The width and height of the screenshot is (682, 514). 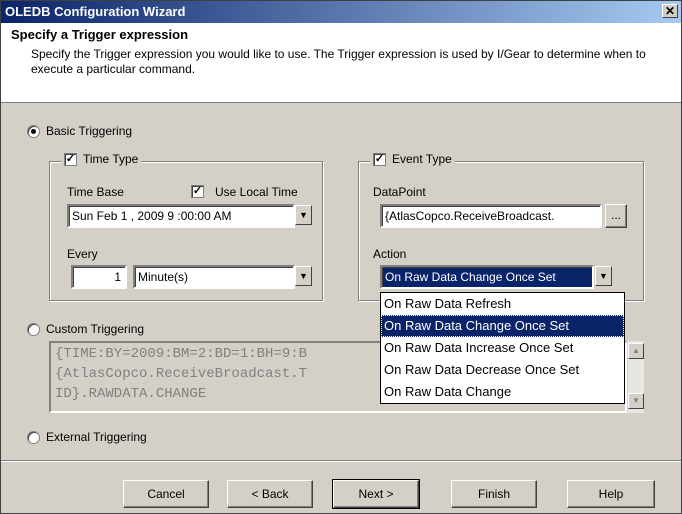 I want to click on footer-separator, so click(x=341, y=461).